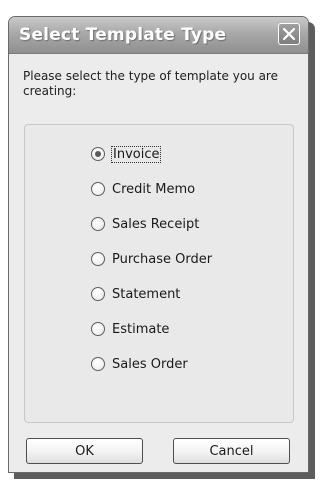  I want to click on radio-option-sales-order: Sales Order, so click(139, 364).